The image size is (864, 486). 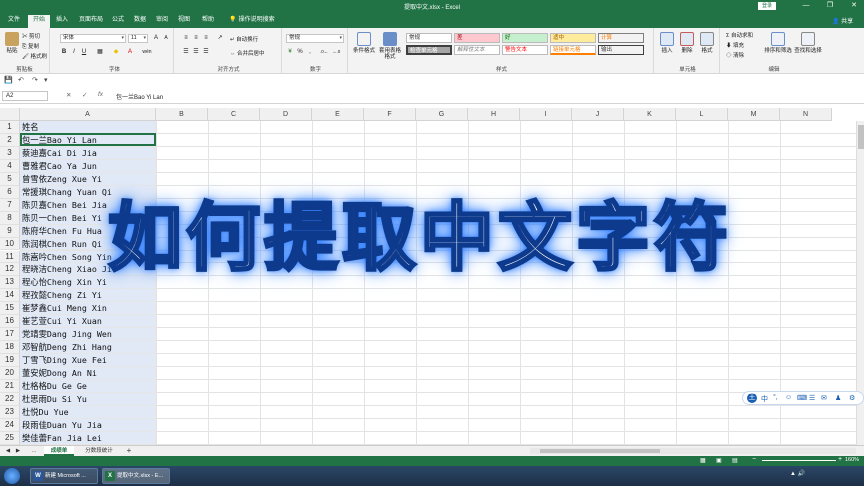 What do you see at coordinates (74, 52) in the screenshot?
I see `italic-button: I` at bounding box center [74, 52].